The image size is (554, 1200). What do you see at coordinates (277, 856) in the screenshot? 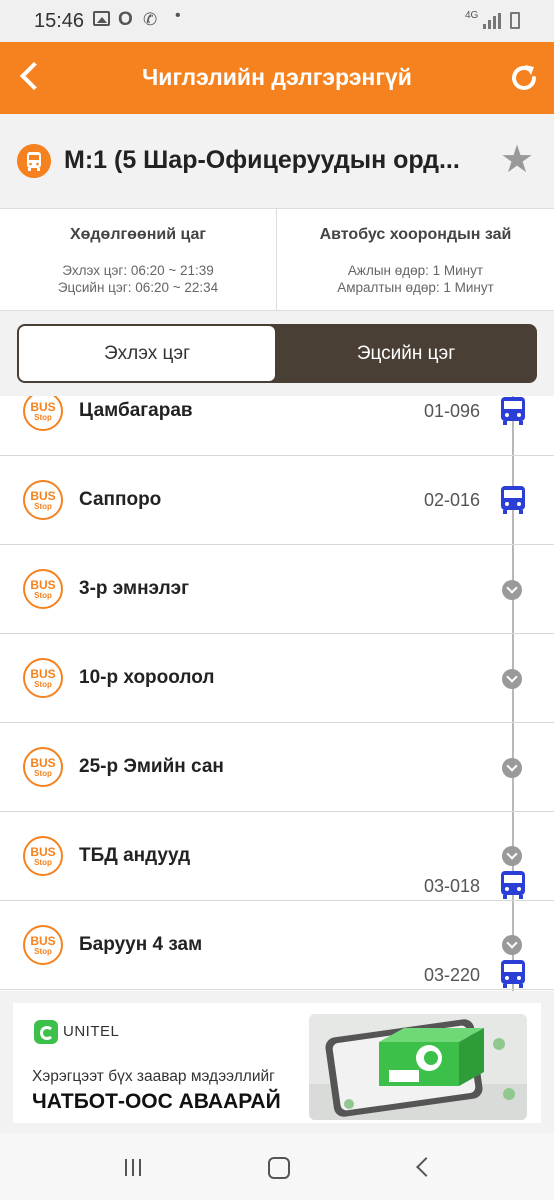
I see `list-item: BUS Stop ТБД андууд 03-018` at bounding box center [277, 856].